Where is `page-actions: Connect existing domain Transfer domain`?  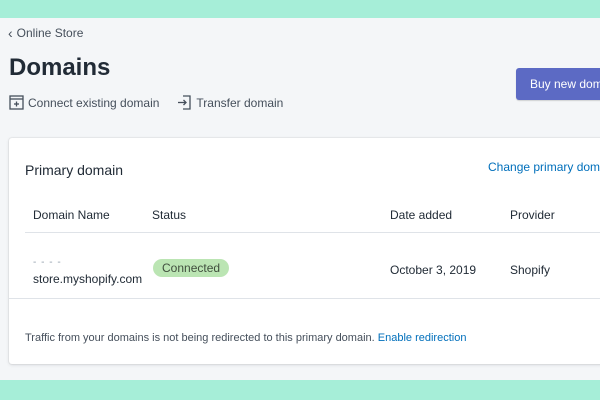
page-actions: Connect existing domain Transfer domain is located at coordinates (146, 102).